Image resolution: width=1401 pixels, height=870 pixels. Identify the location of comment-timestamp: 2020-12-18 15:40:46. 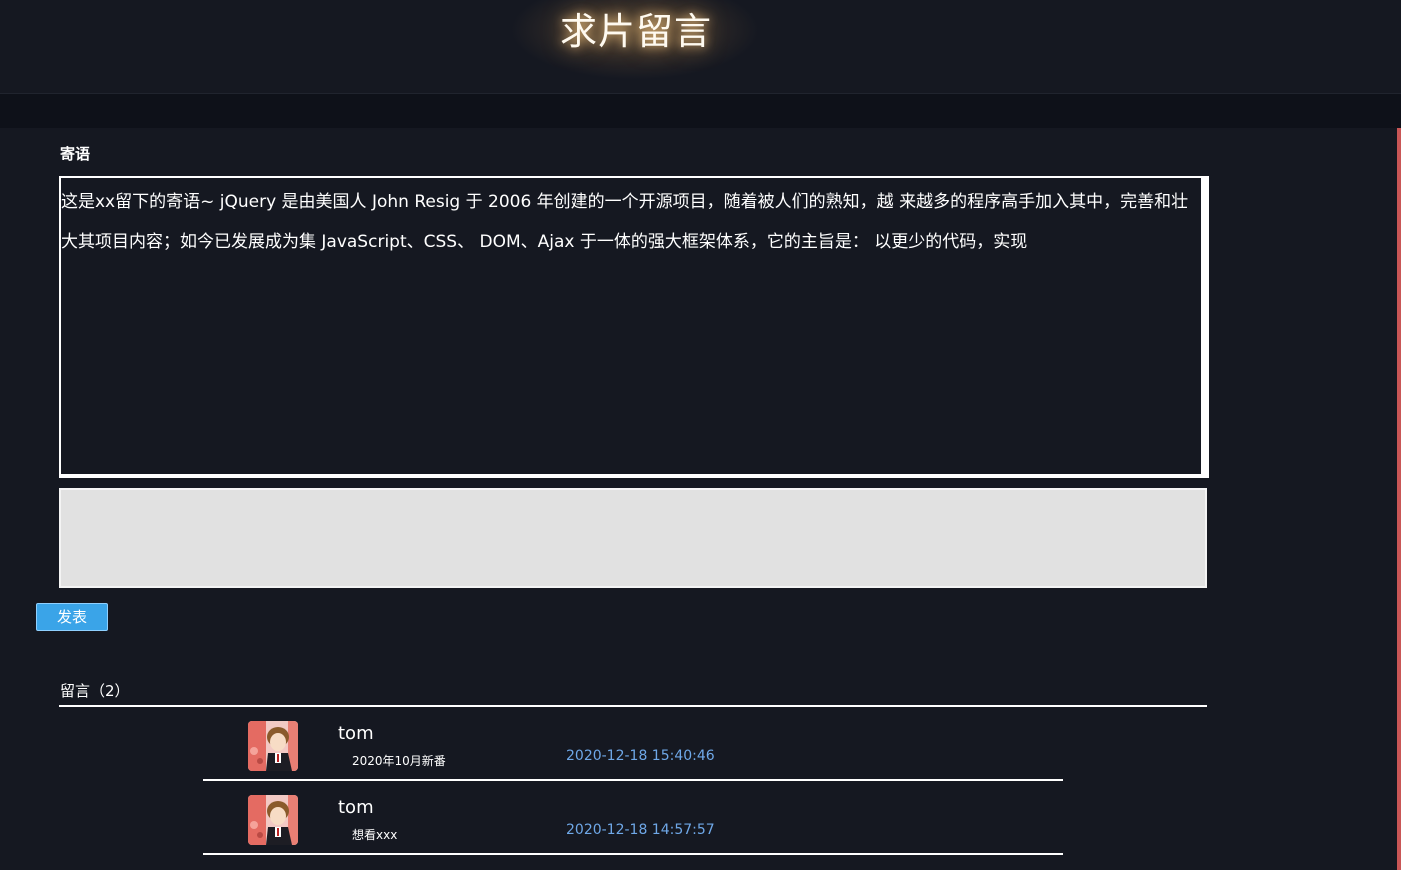
(640, 756).